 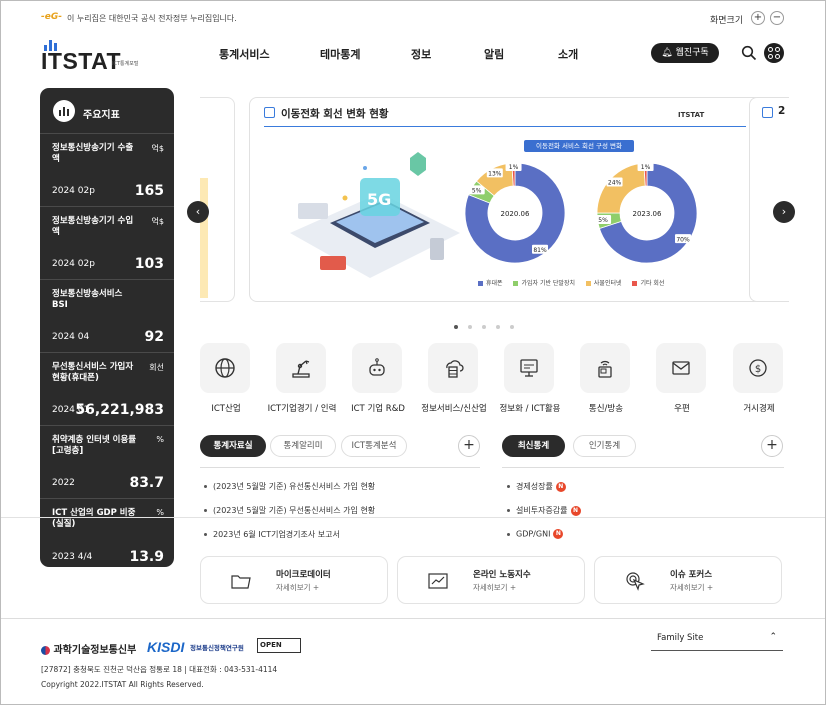 I want to click on quick-link-microdata: 마이크로데이터 자세히보기 +, so click(x=294, y=580).